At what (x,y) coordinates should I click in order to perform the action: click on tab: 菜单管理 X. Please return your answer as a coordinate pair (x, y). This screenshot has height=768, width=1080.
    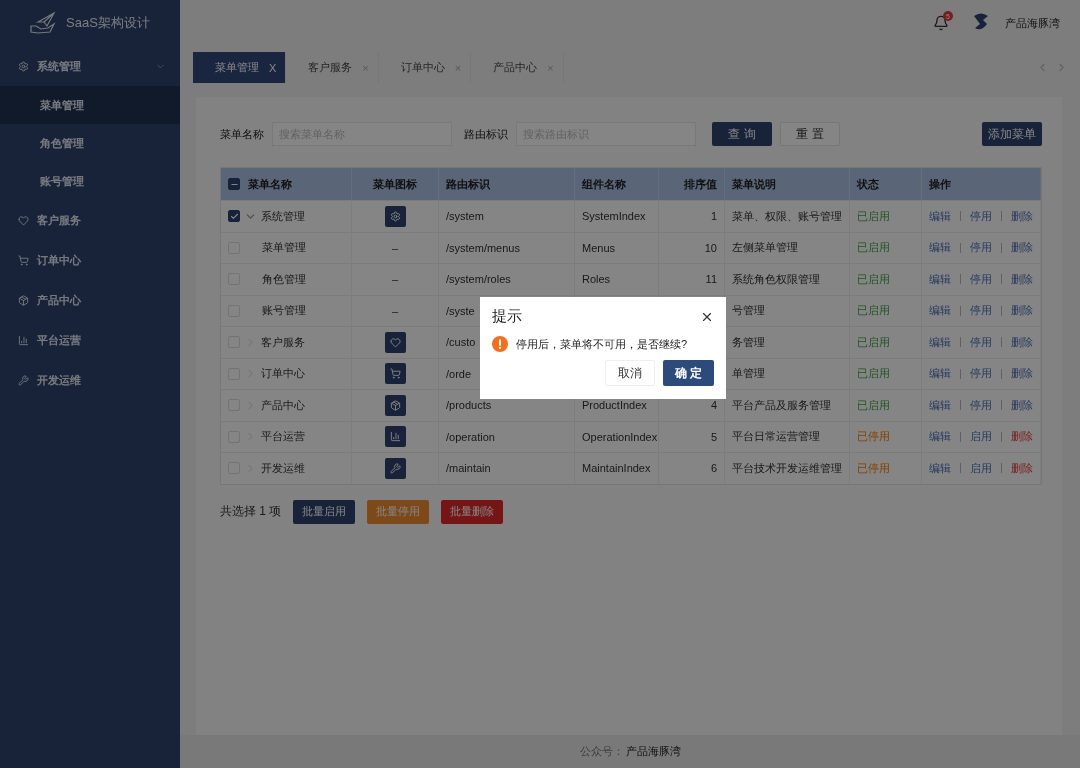
    Looking at the image, I should click on (240, 67).